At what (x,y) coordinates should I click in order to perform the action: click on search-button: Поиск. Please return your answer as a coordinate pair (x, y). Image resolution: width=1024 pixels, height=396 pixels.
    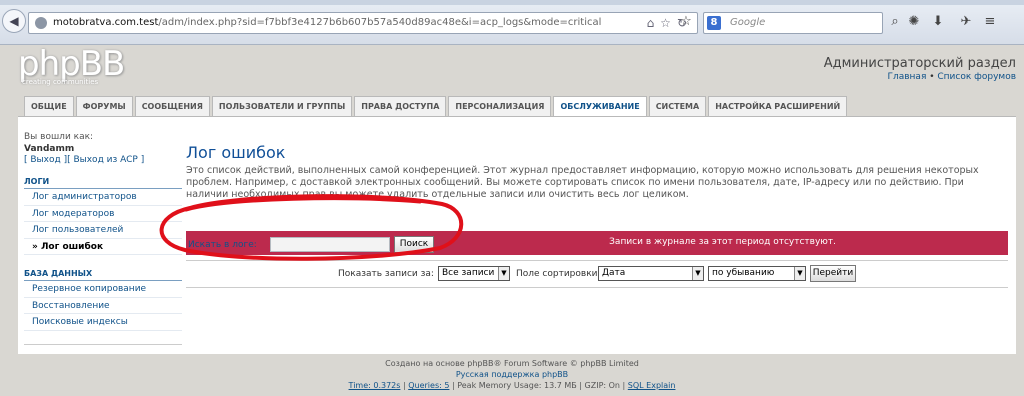
    Looking at the image, I should click on (414, 244).